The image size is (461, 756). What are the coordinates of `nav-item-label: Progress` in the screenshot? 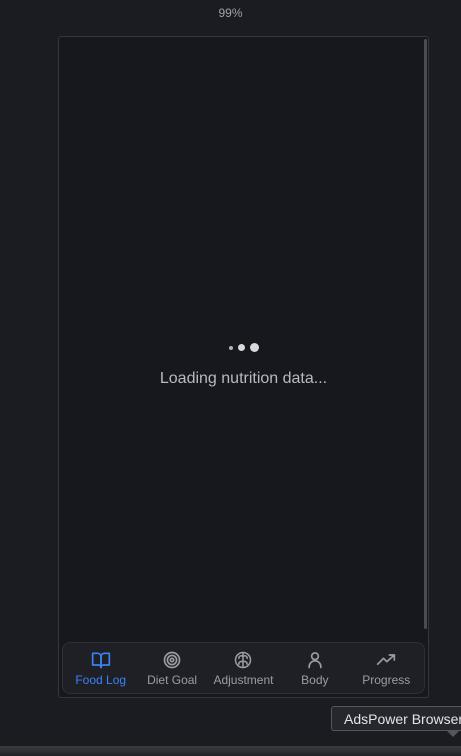 It's located at (386, 679).